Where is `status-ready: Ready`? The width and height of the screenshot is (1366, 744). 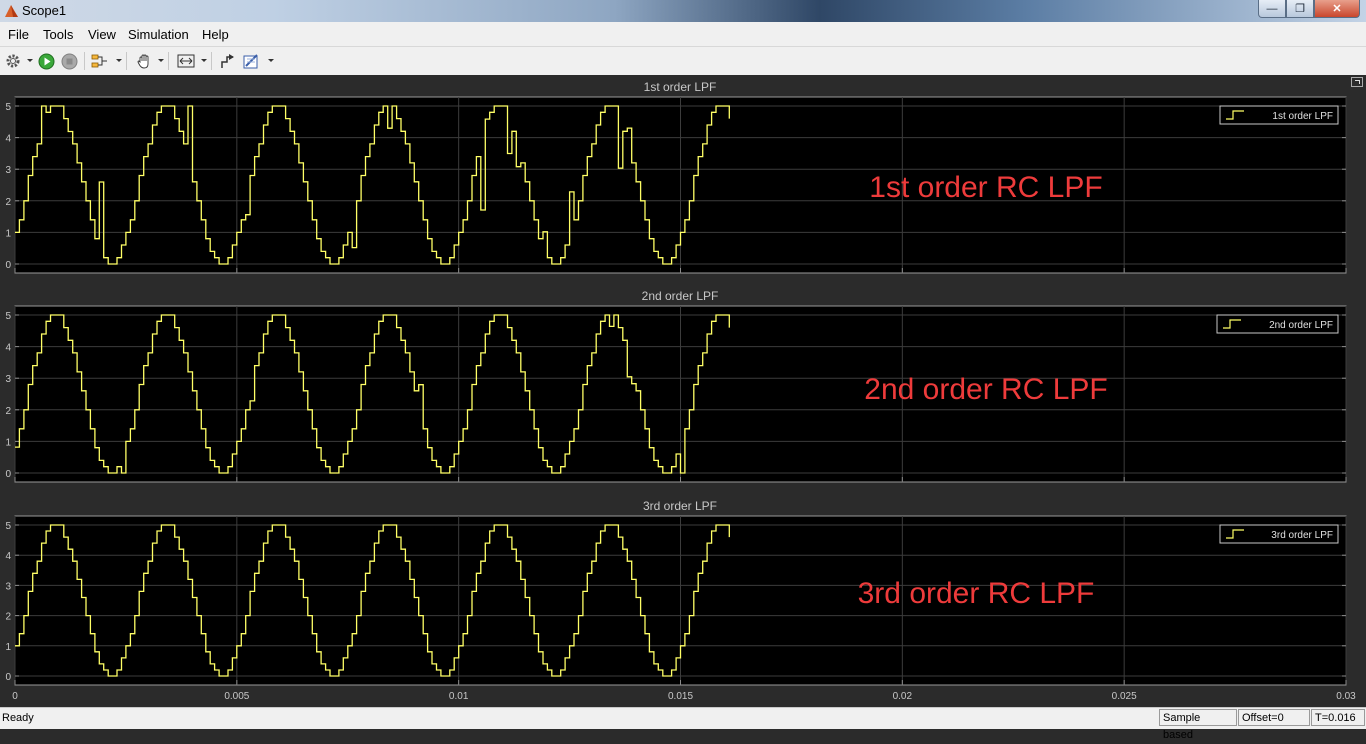
status-ready: Ready is located at coordinates (18, 718).